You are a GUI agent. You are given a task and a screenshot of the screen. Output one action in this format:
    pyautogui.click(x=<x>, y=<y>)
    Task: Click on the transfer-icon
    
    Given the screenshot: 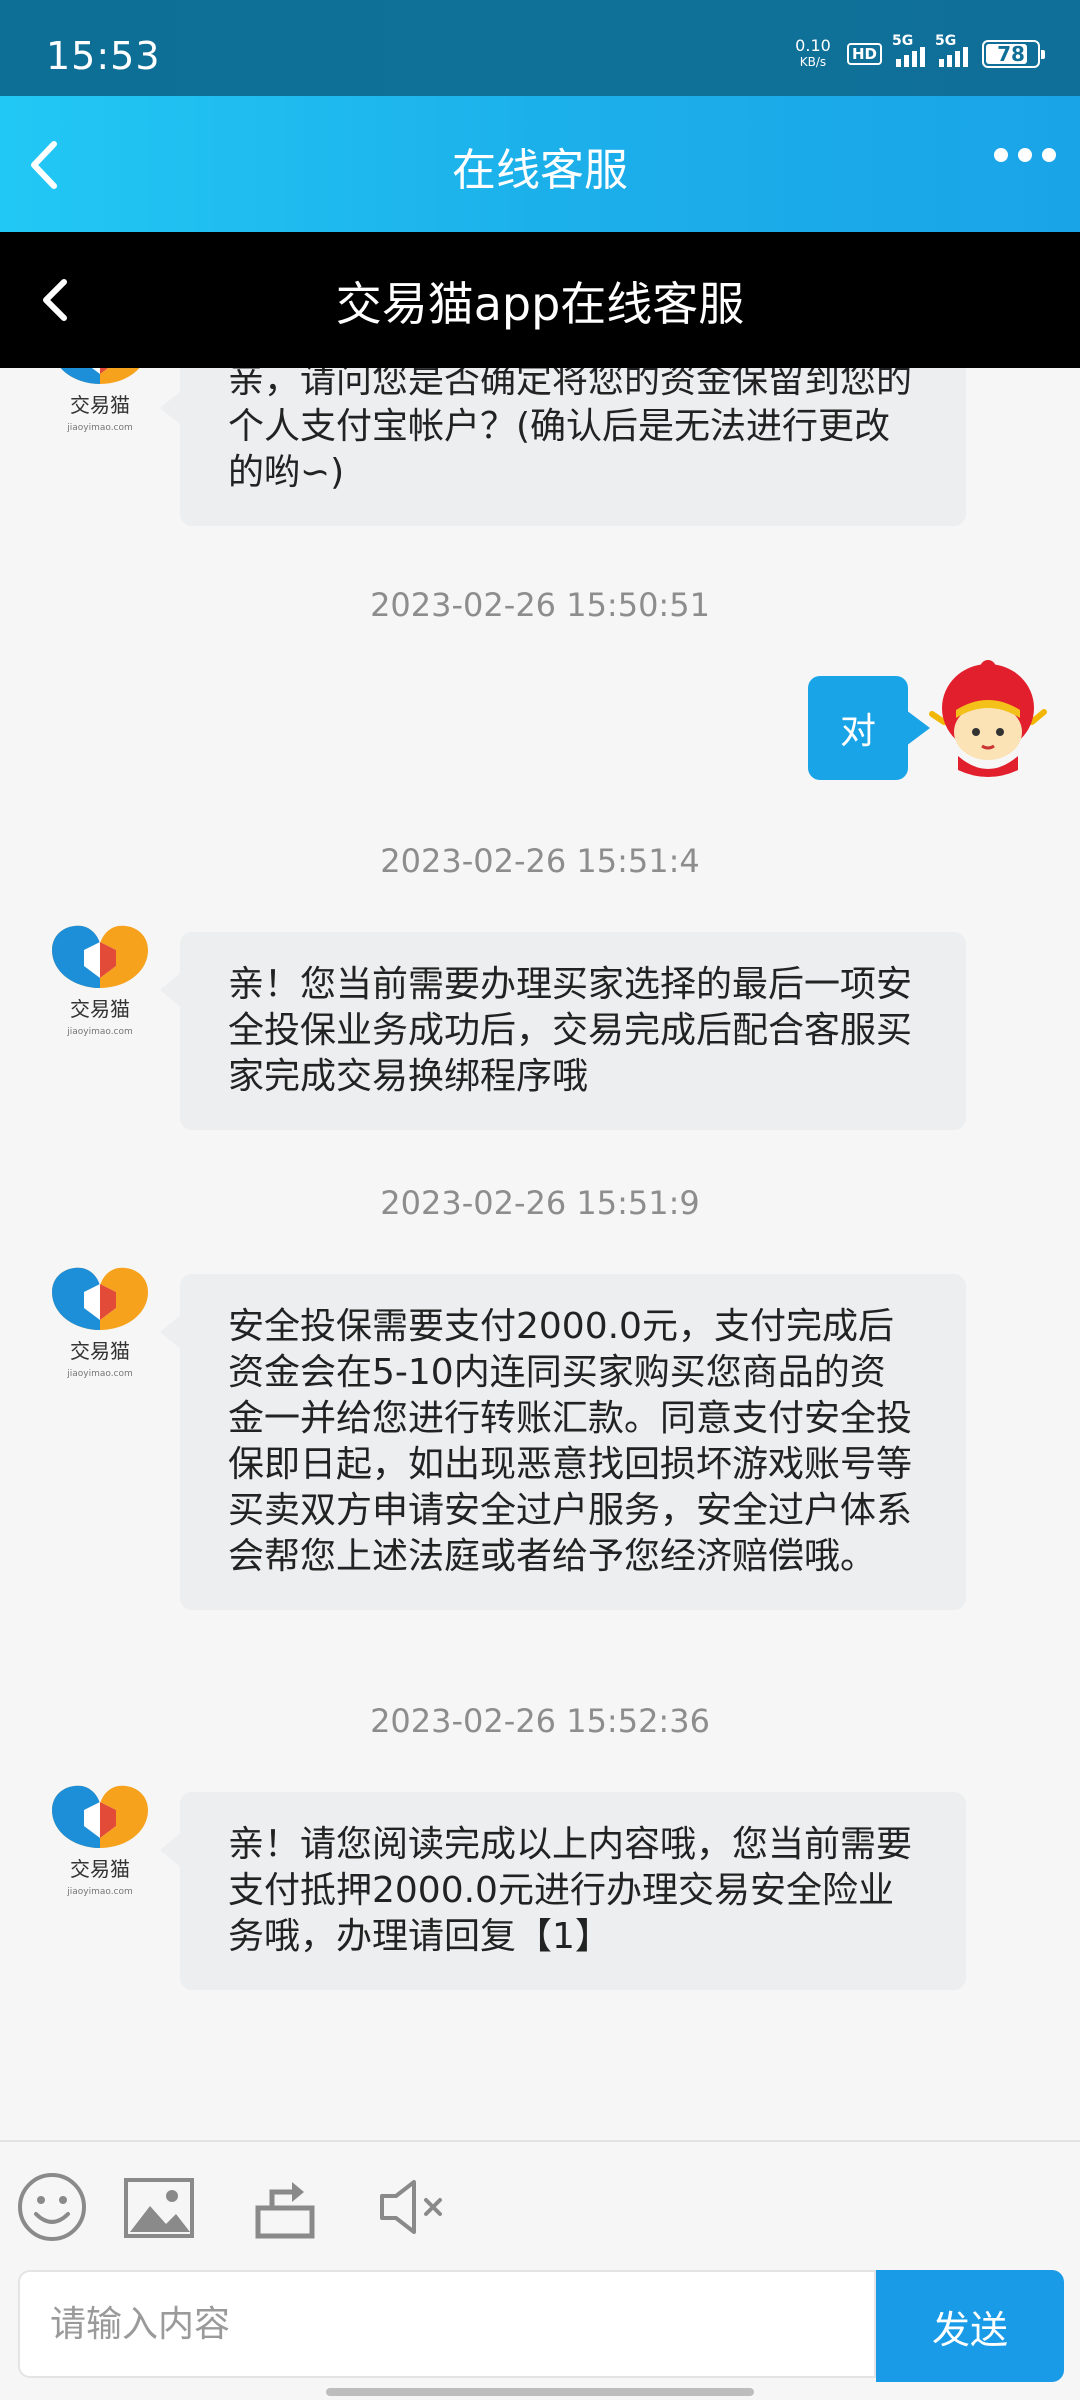 What is the action you would take?
    pyautogui.click(x=286, y=2207)
    